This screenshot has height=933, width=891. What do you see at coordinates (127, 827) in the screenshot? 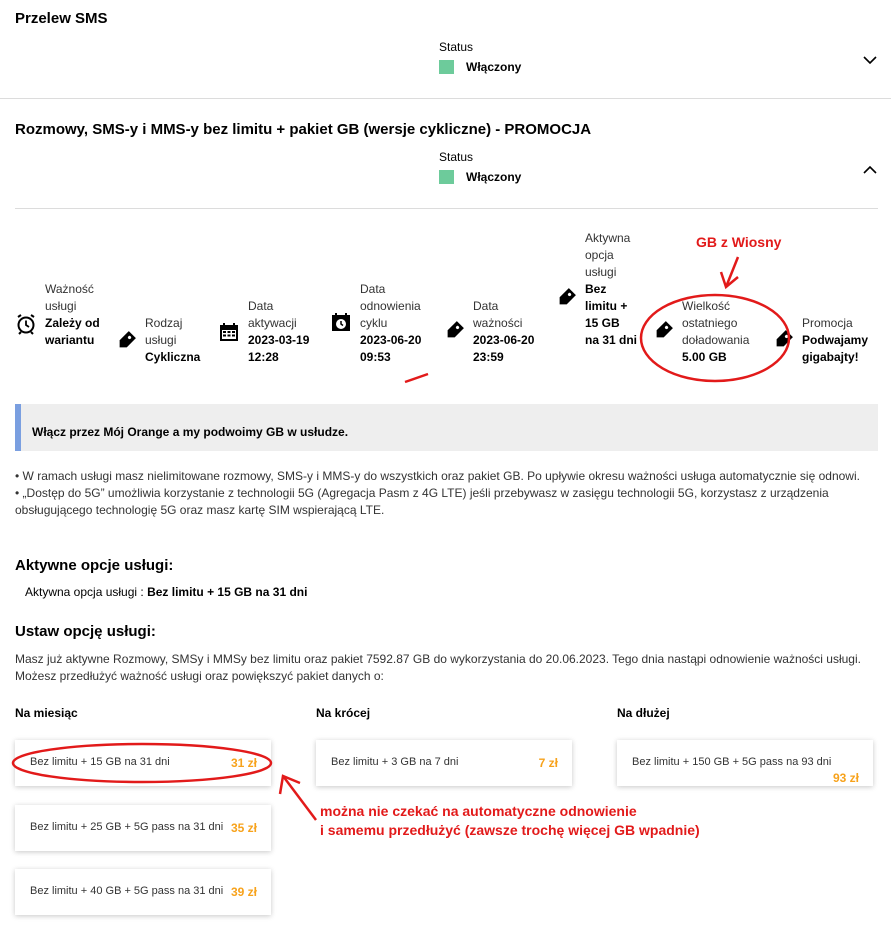
I see `offer-label: Bez limitu + 25 GB + 5G pass na 31 dni` at bounding box center [127, 827].